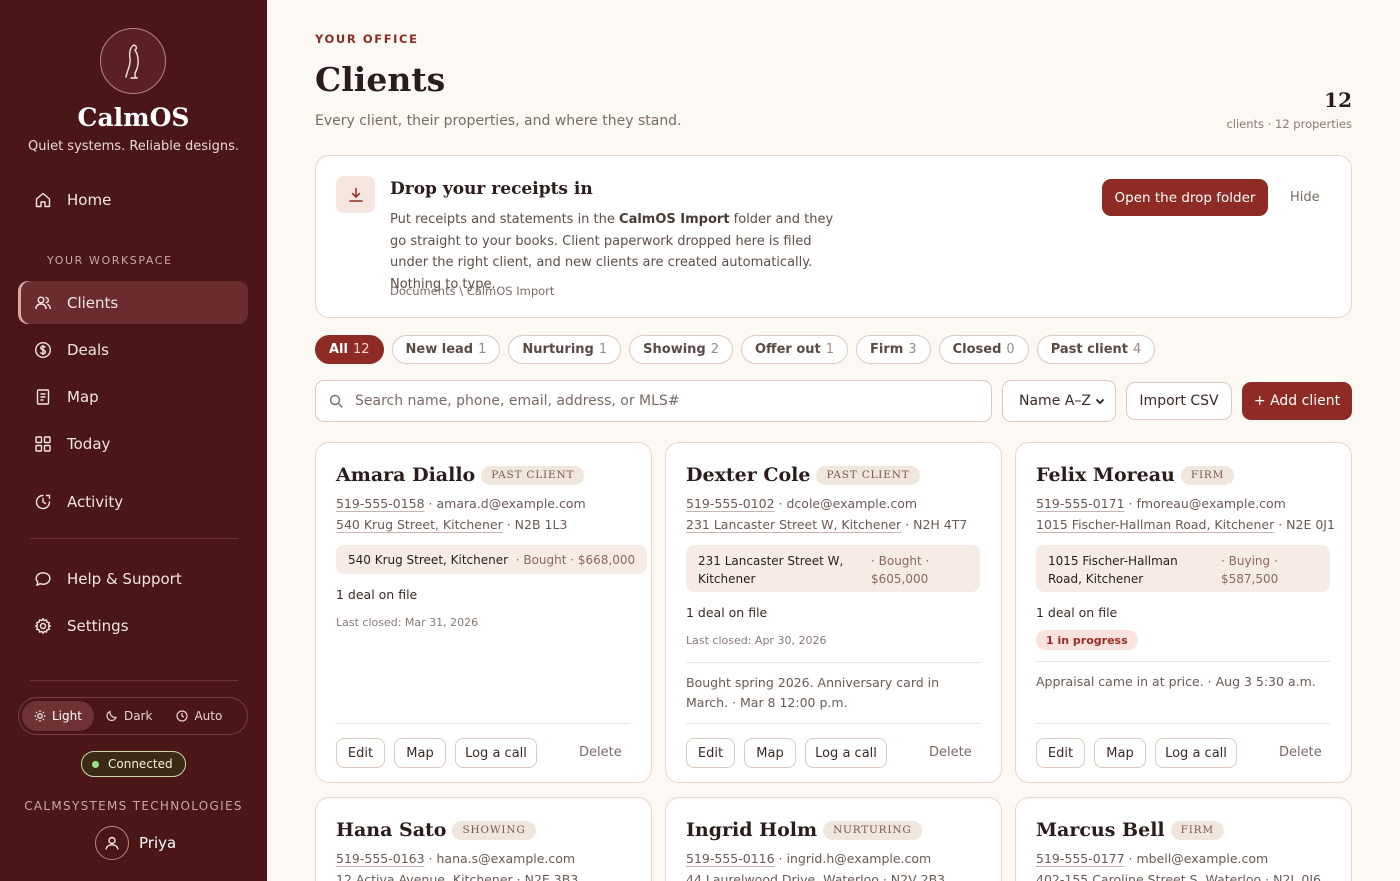 The height and width of the screenshot is (881, 1400). I want to click on nav-clients: Clients, so click(133, 302).